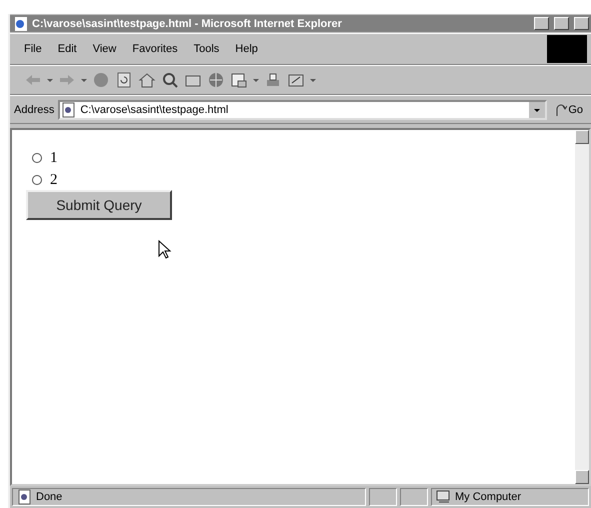  What do you see at coordinates (33, 49) in the screenshot?
I see `menu-item: File` at bounding box center [33, 49].